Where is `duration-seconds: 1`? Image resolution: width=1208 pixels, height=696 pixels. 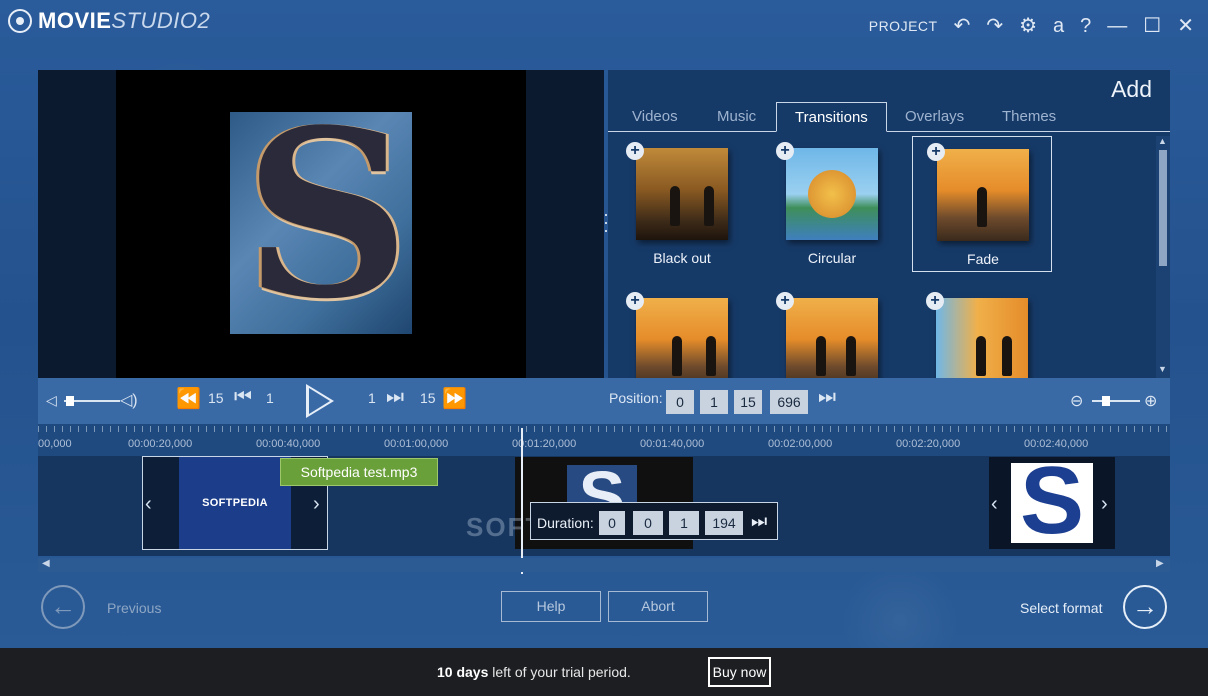 duration-seconds: 1 is located at coordinates (684, 523).